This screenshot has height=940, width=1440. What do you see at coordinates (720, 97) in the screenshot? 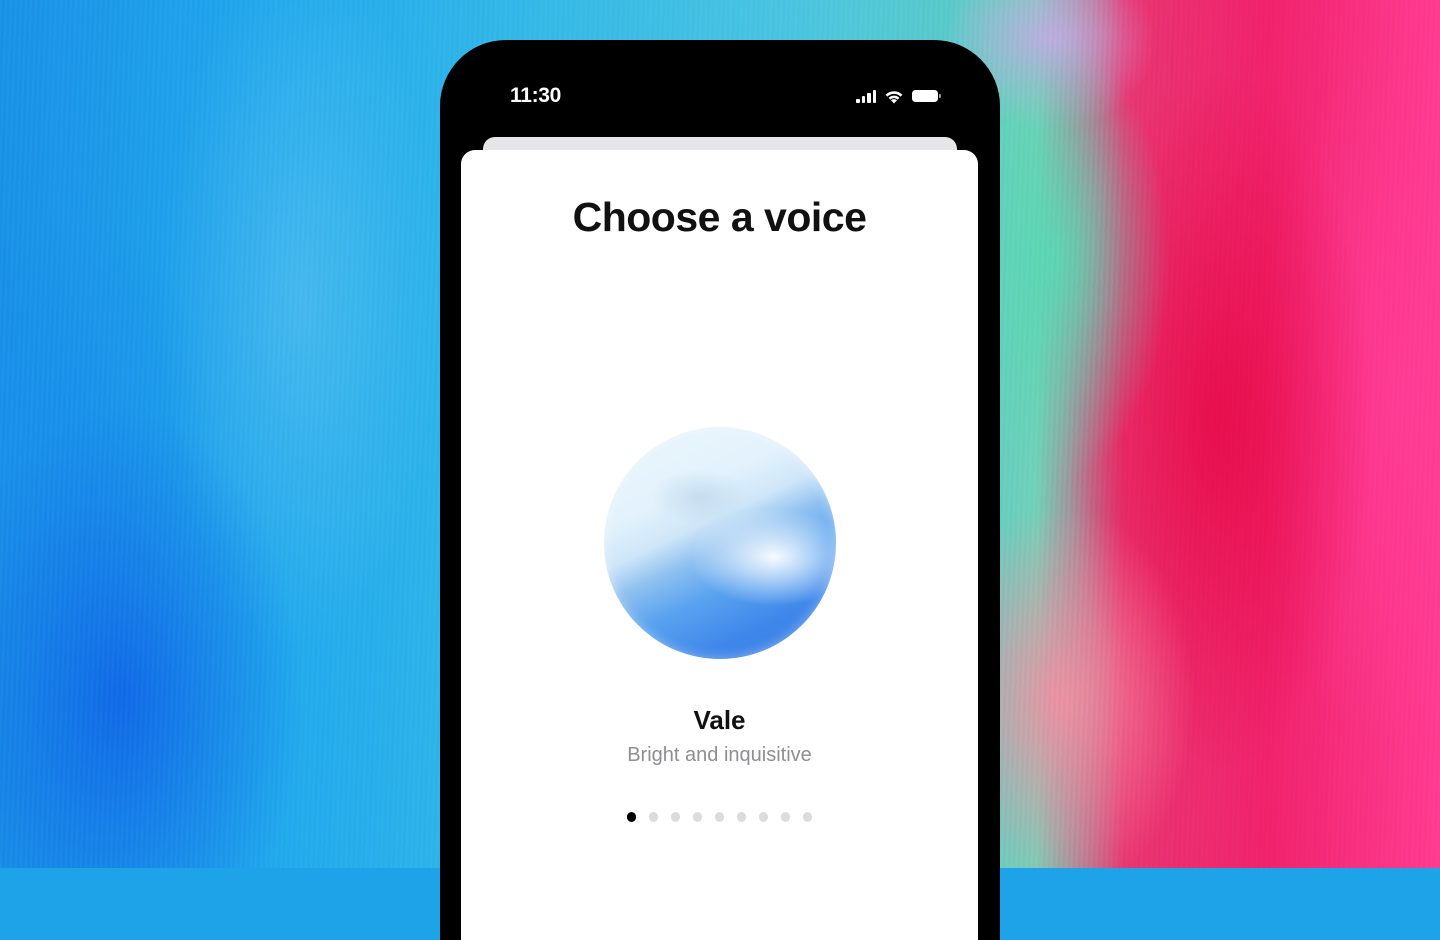
I see `status-bar: 11:30` at bounding box center [720, 97].